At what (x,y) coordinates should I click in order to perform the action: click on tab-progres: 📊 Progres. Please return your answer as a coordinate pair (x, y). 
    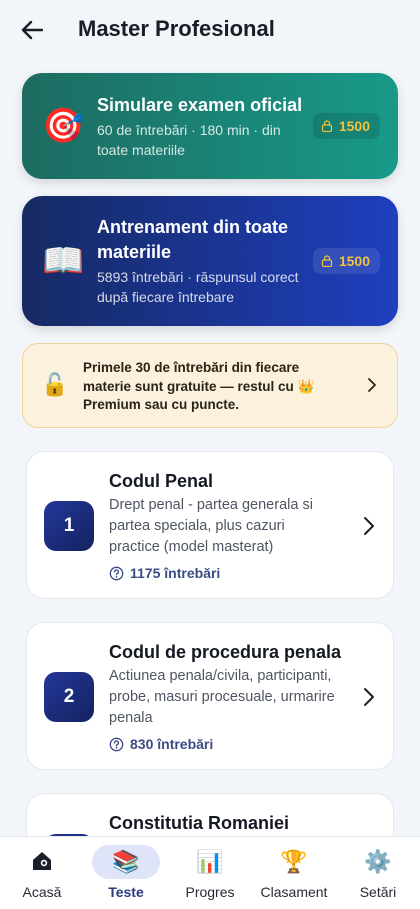
    Looking at the image, I should click on (210, 873).